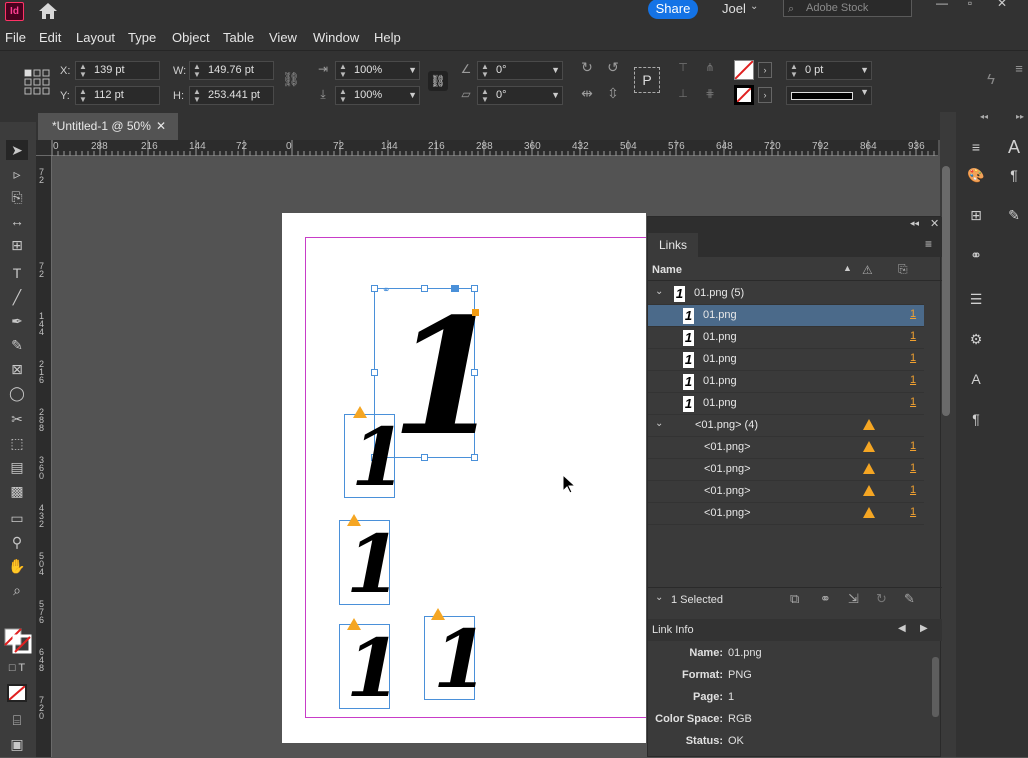 The image size is (1028, 758). What do you see at coordinates (17, 369) in the screenshot?
I see `rectangle-frame-tool-icon: ⊠` at bounding box center [17, 369].